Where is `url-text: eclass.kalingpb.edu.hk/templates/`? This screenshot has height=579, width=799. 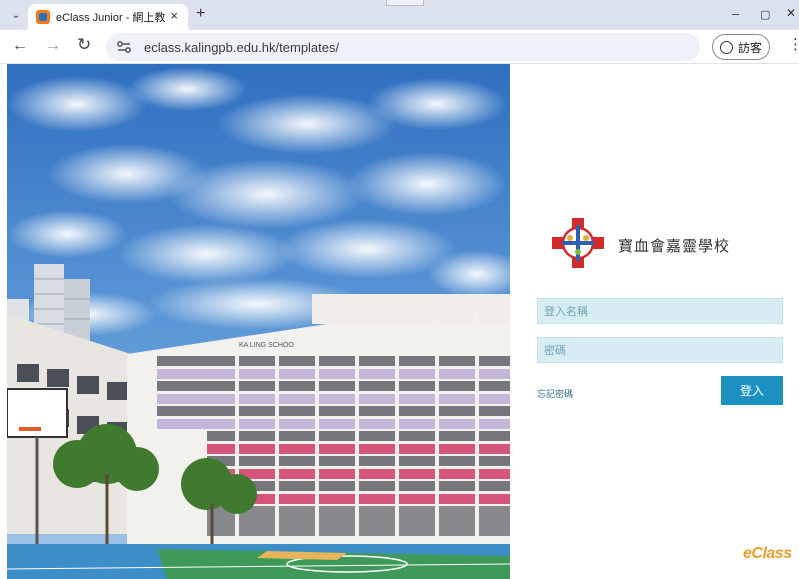 url-text: eclass.kalingpb.edu.hk/templates/ is located at coordinates (242, 47).